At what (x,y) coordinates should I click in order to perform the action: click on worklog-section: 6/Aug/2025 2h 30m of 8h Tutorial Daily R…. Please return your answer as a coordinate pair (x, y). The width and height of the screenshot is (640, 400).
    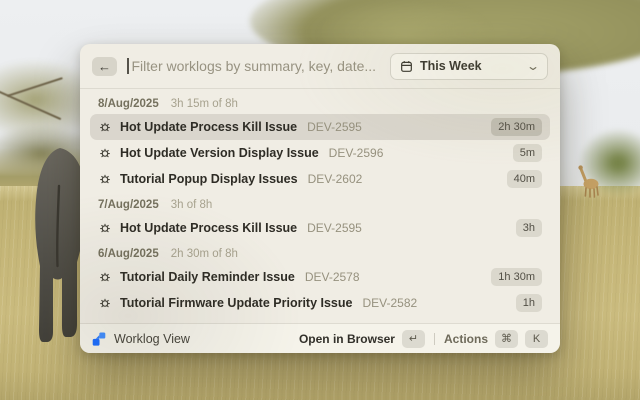
    Looking at the image, I should click on (320, 278).